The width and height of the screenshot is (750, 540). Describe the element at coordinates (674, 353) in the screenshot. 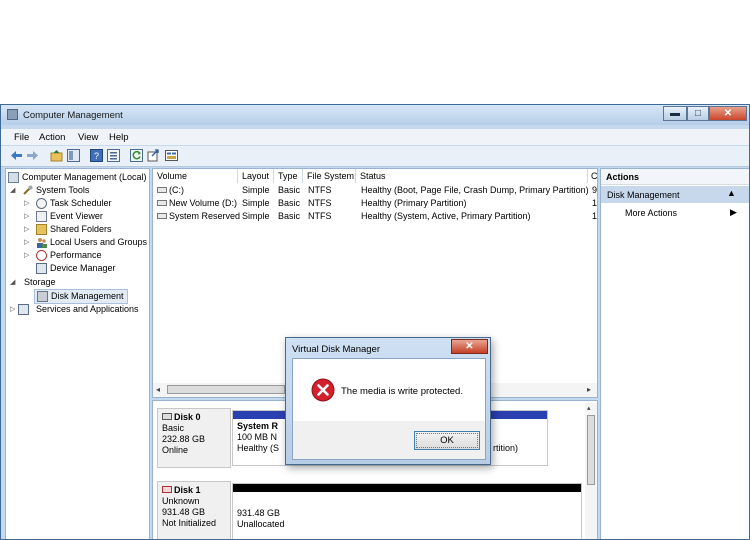

I see `actions-pane: Actions Disk Management ▲ More Actions ▶` at that location.